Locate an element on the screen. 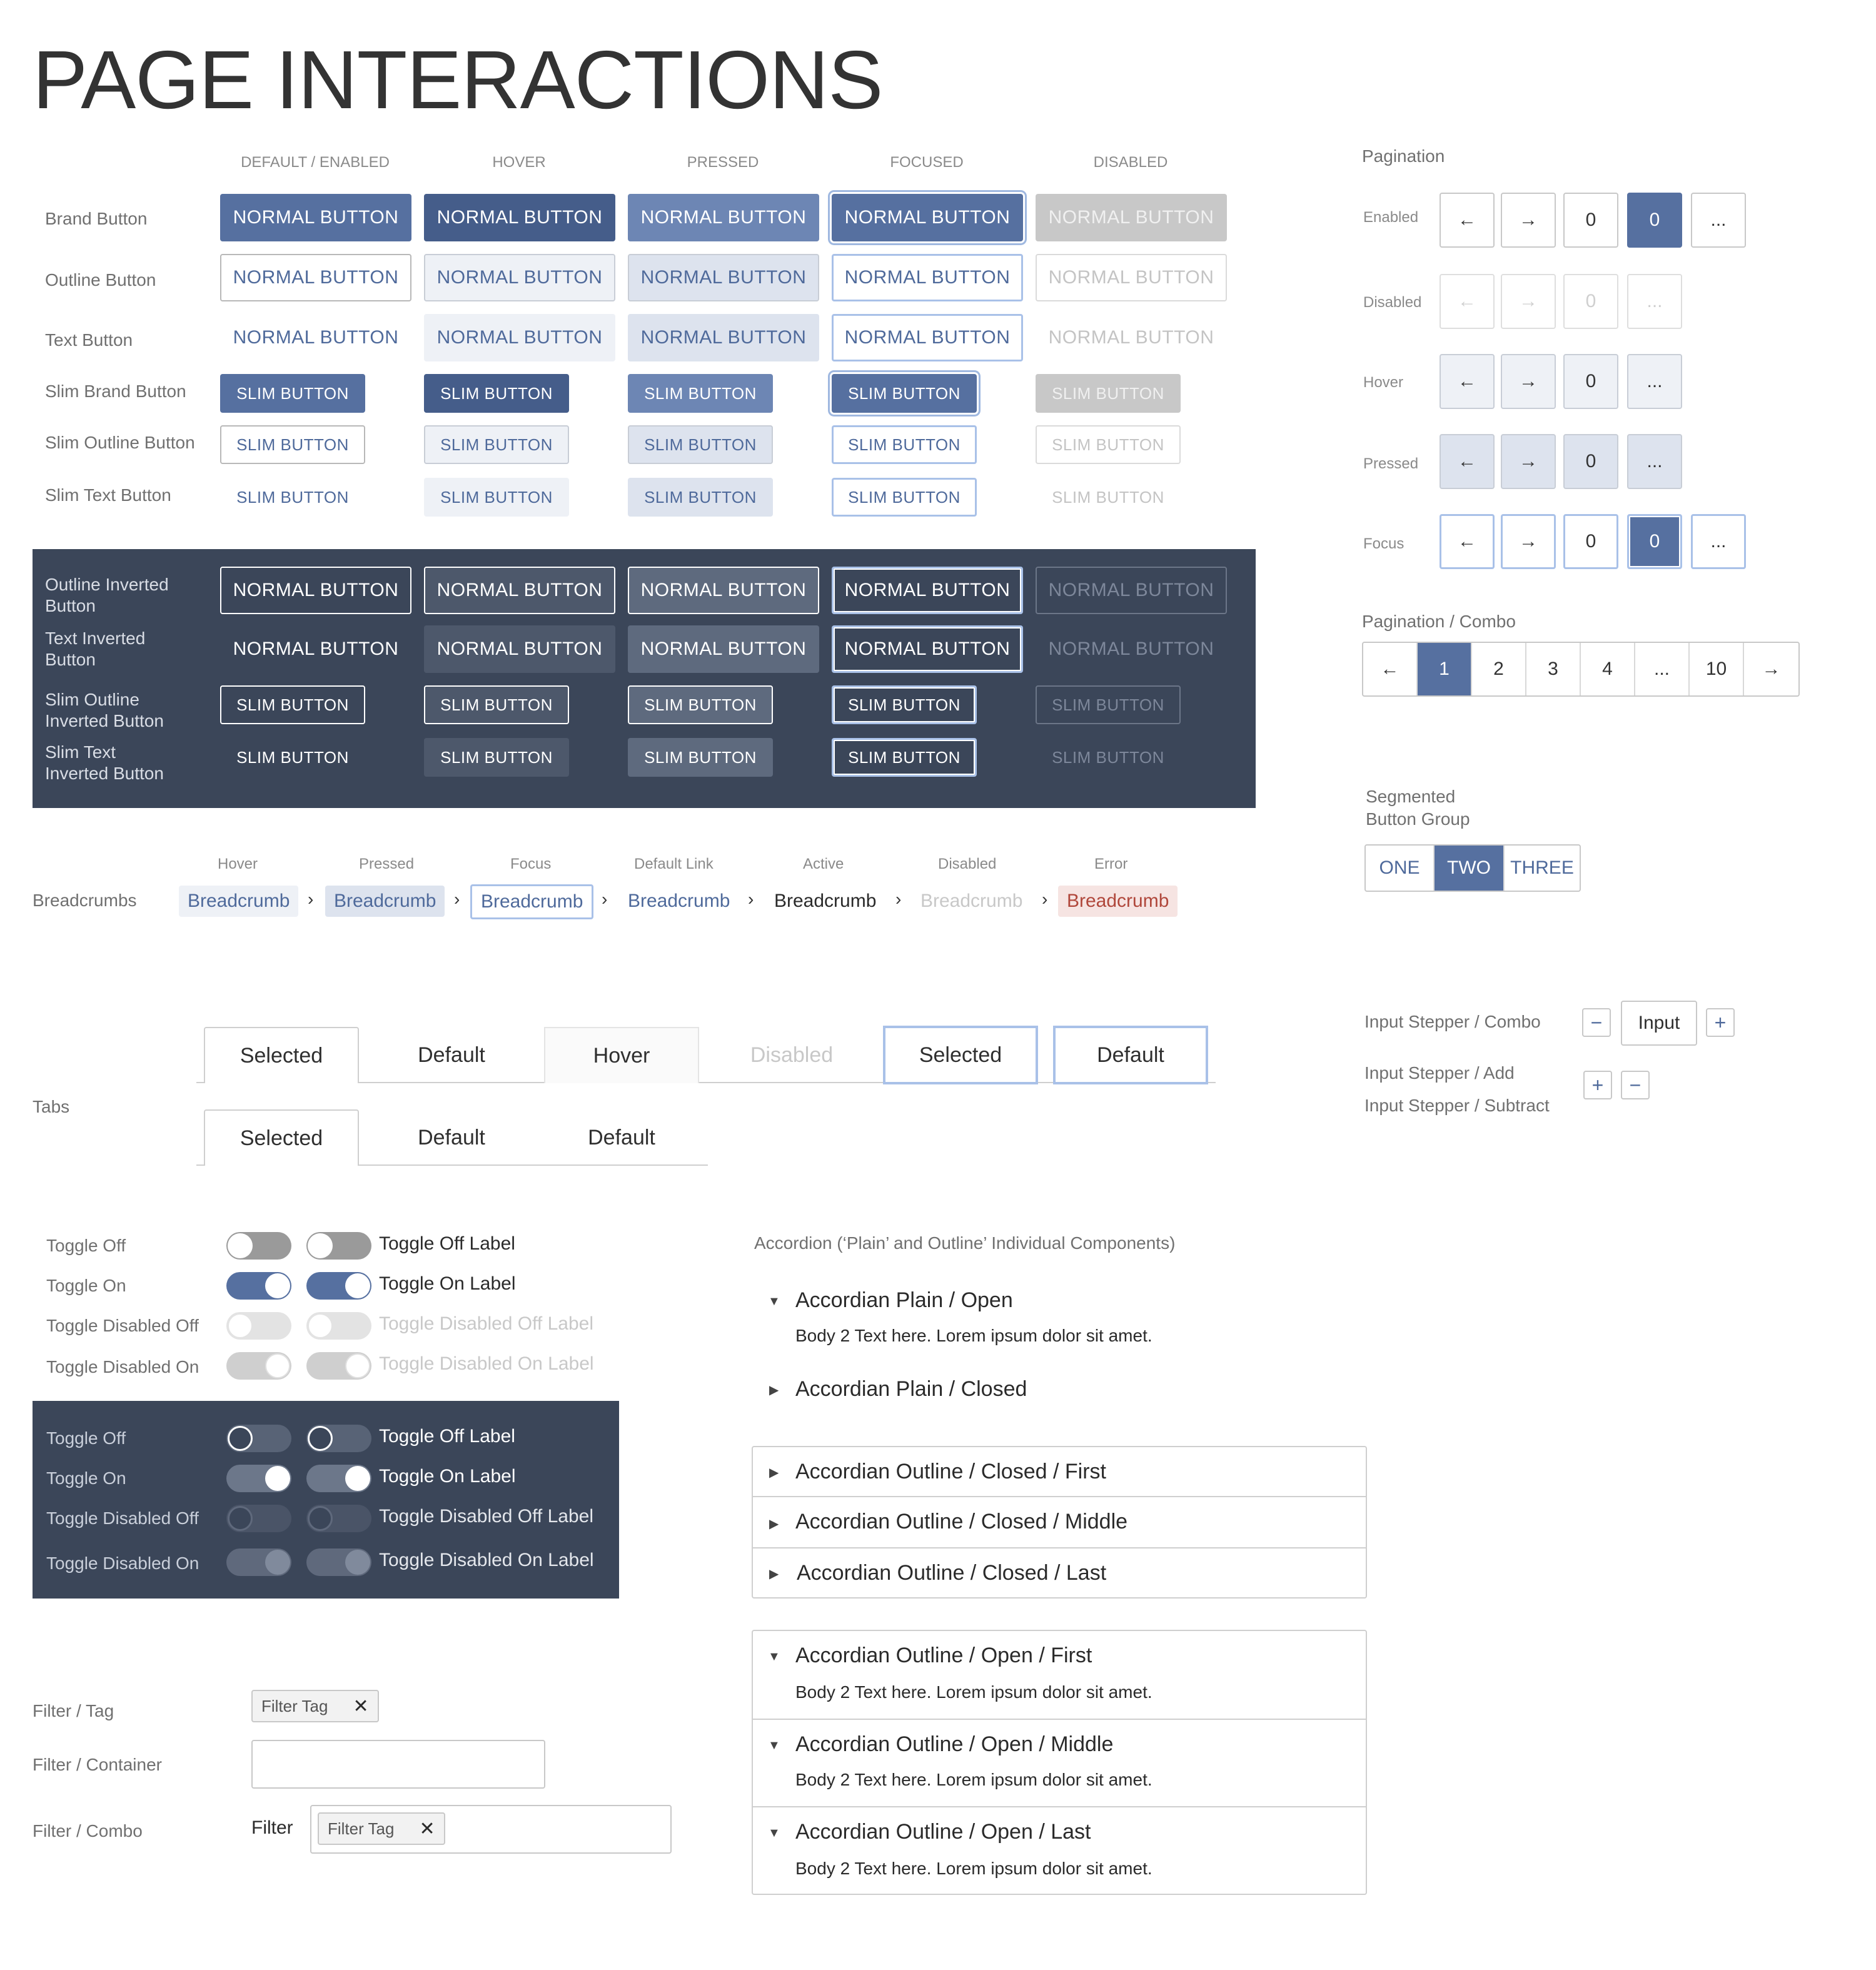  text-inverted-button-focused: NORMAL BUTTON is located at coordinates (927, 649).